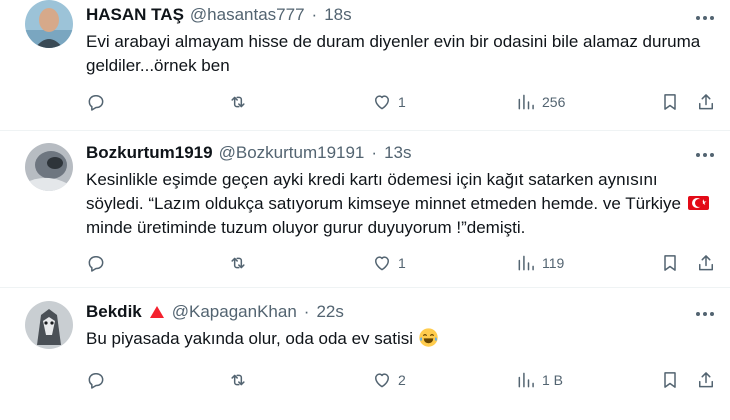 This screenshot has width=730, height=420. What do you see at coordinates (554, 102) in the screenshot?
I see `view-count: 256` at bounding box center [554, 102].